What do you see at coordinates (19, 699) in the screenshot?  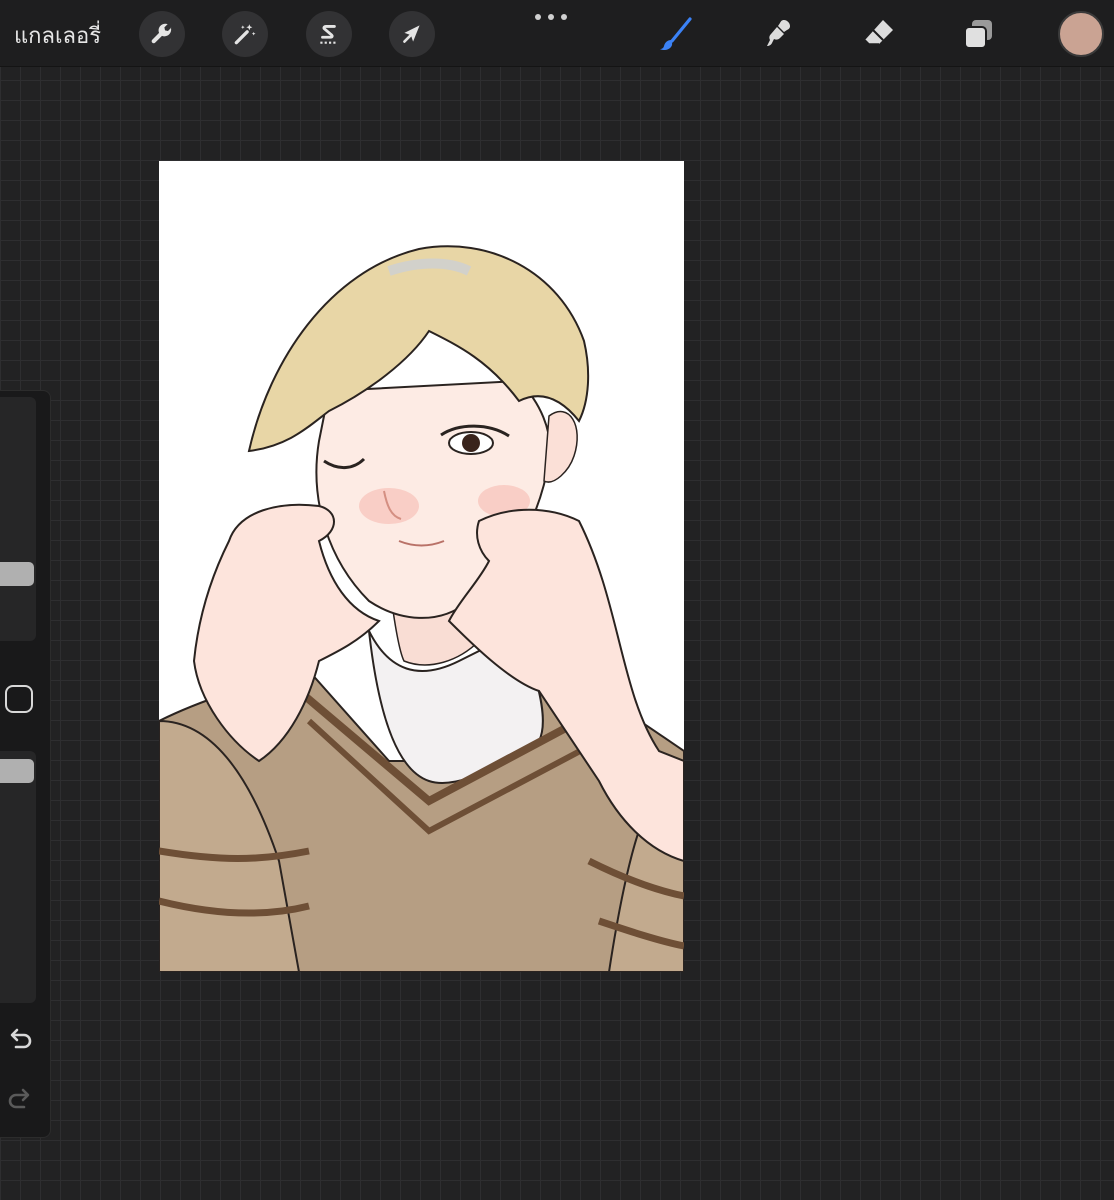 I see `modify-square-icon` at bounding box center [19, 699].